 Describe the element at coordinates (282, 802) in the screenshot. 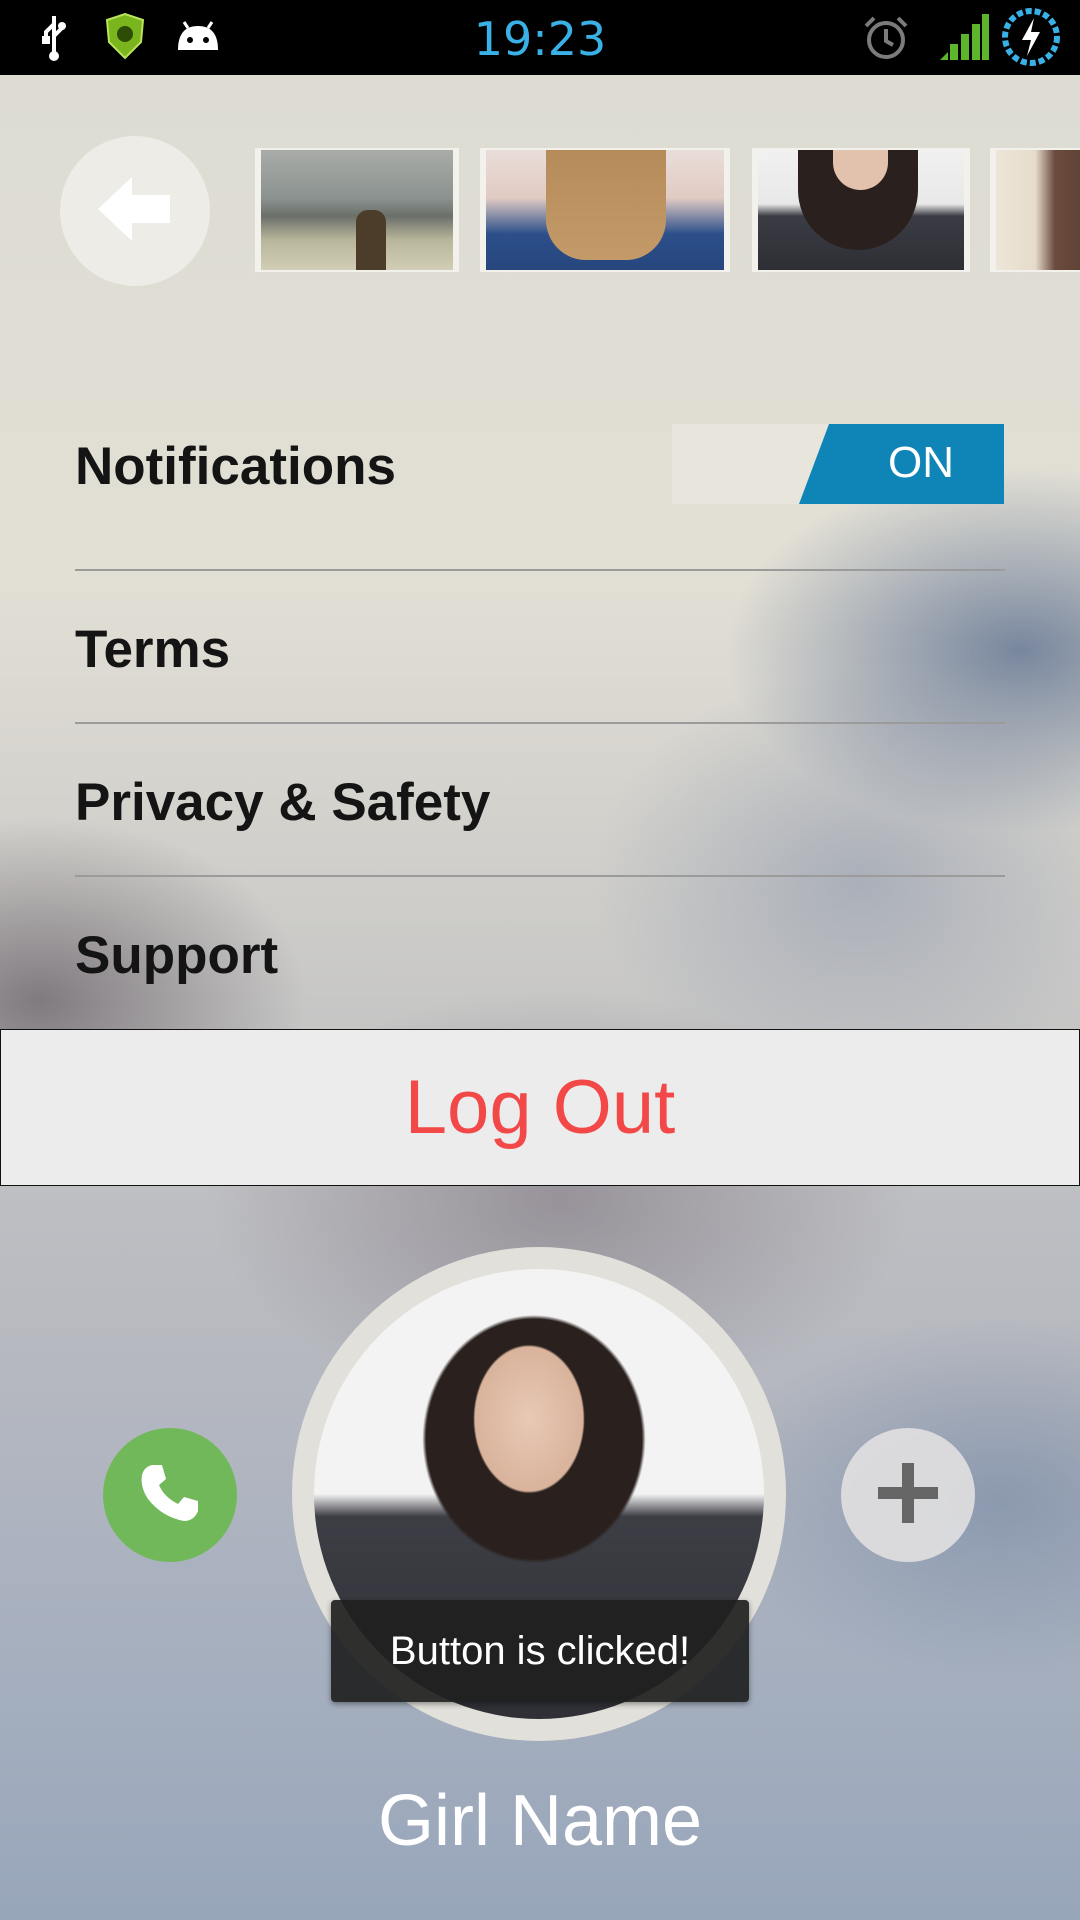

I see `privacy-safety-item: Privacy & Safety` at that location.